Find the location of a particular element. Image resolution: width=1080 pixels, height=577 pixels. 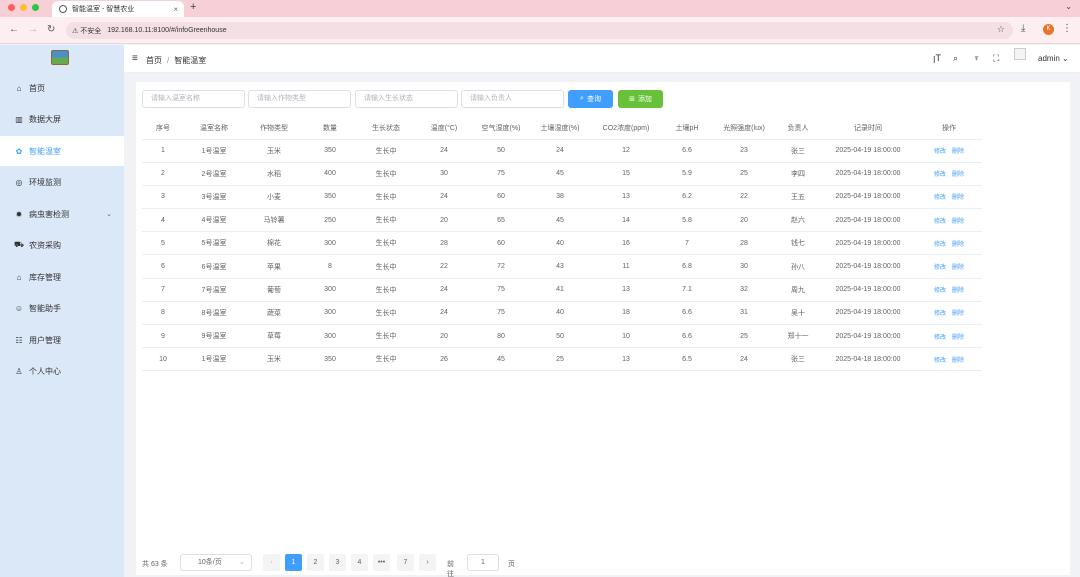

fullscreen-icon: ⛶ is located at coordinates (996, 58).